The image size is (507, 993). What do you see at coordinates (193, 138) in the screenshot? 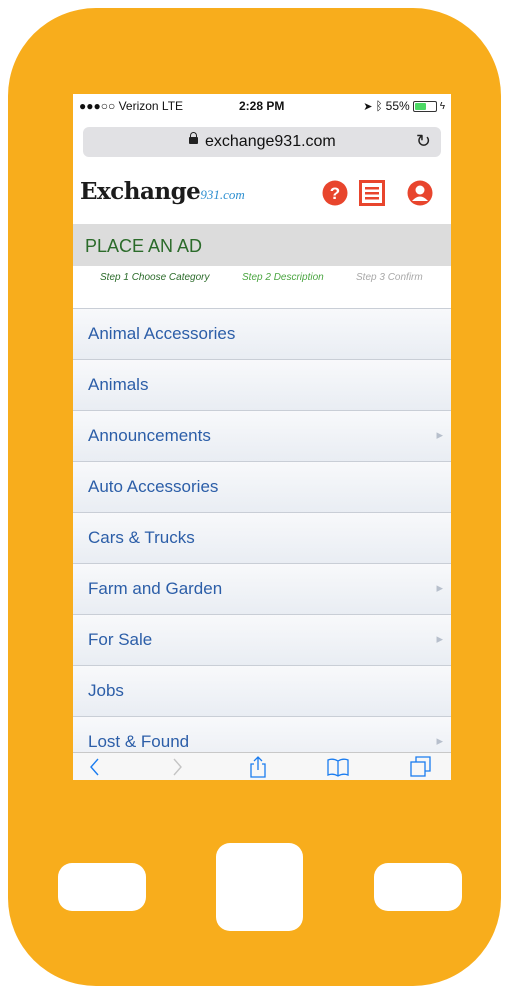
I see `lock-icon` at bounding box center [193, 138].